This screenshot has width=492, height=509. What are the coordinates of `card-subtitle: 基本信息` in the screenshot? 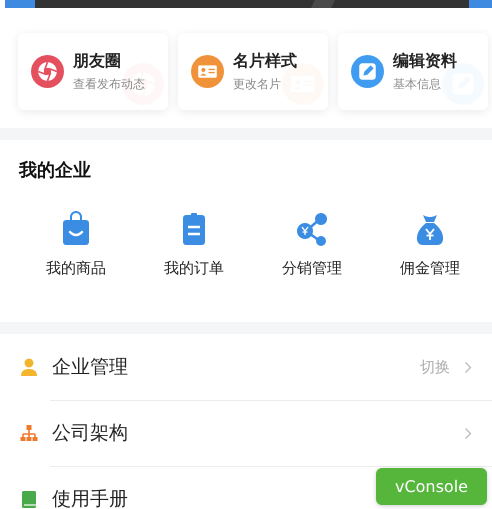 It's located at (417, 84).